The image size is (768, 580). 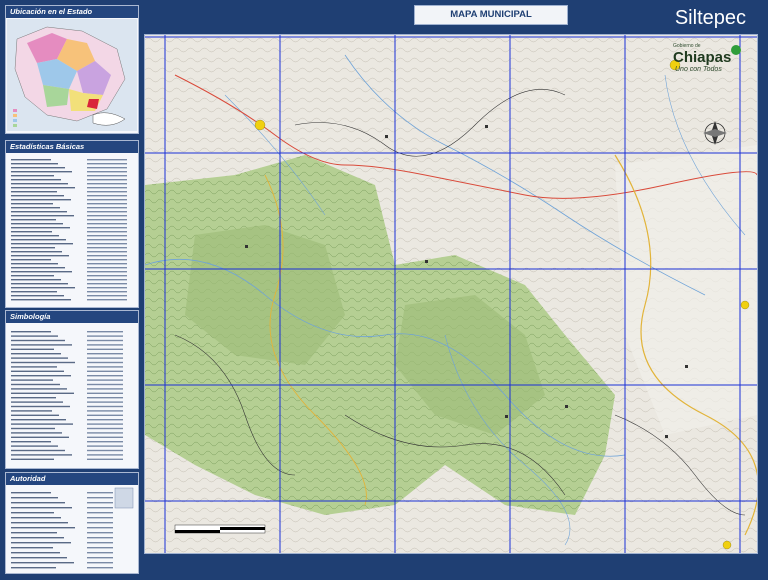 What do you see at coordinates (72, 528) in the screenshot?
I see `authority-info` at bounding box center [72, 528].